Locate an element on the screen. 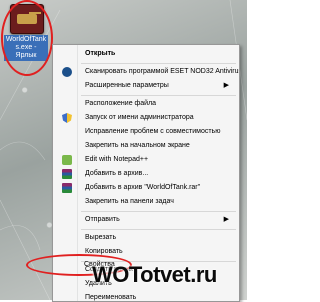  menu-item-pin-start: Закрепить на начальном экране is located at coordinates (146, 146).